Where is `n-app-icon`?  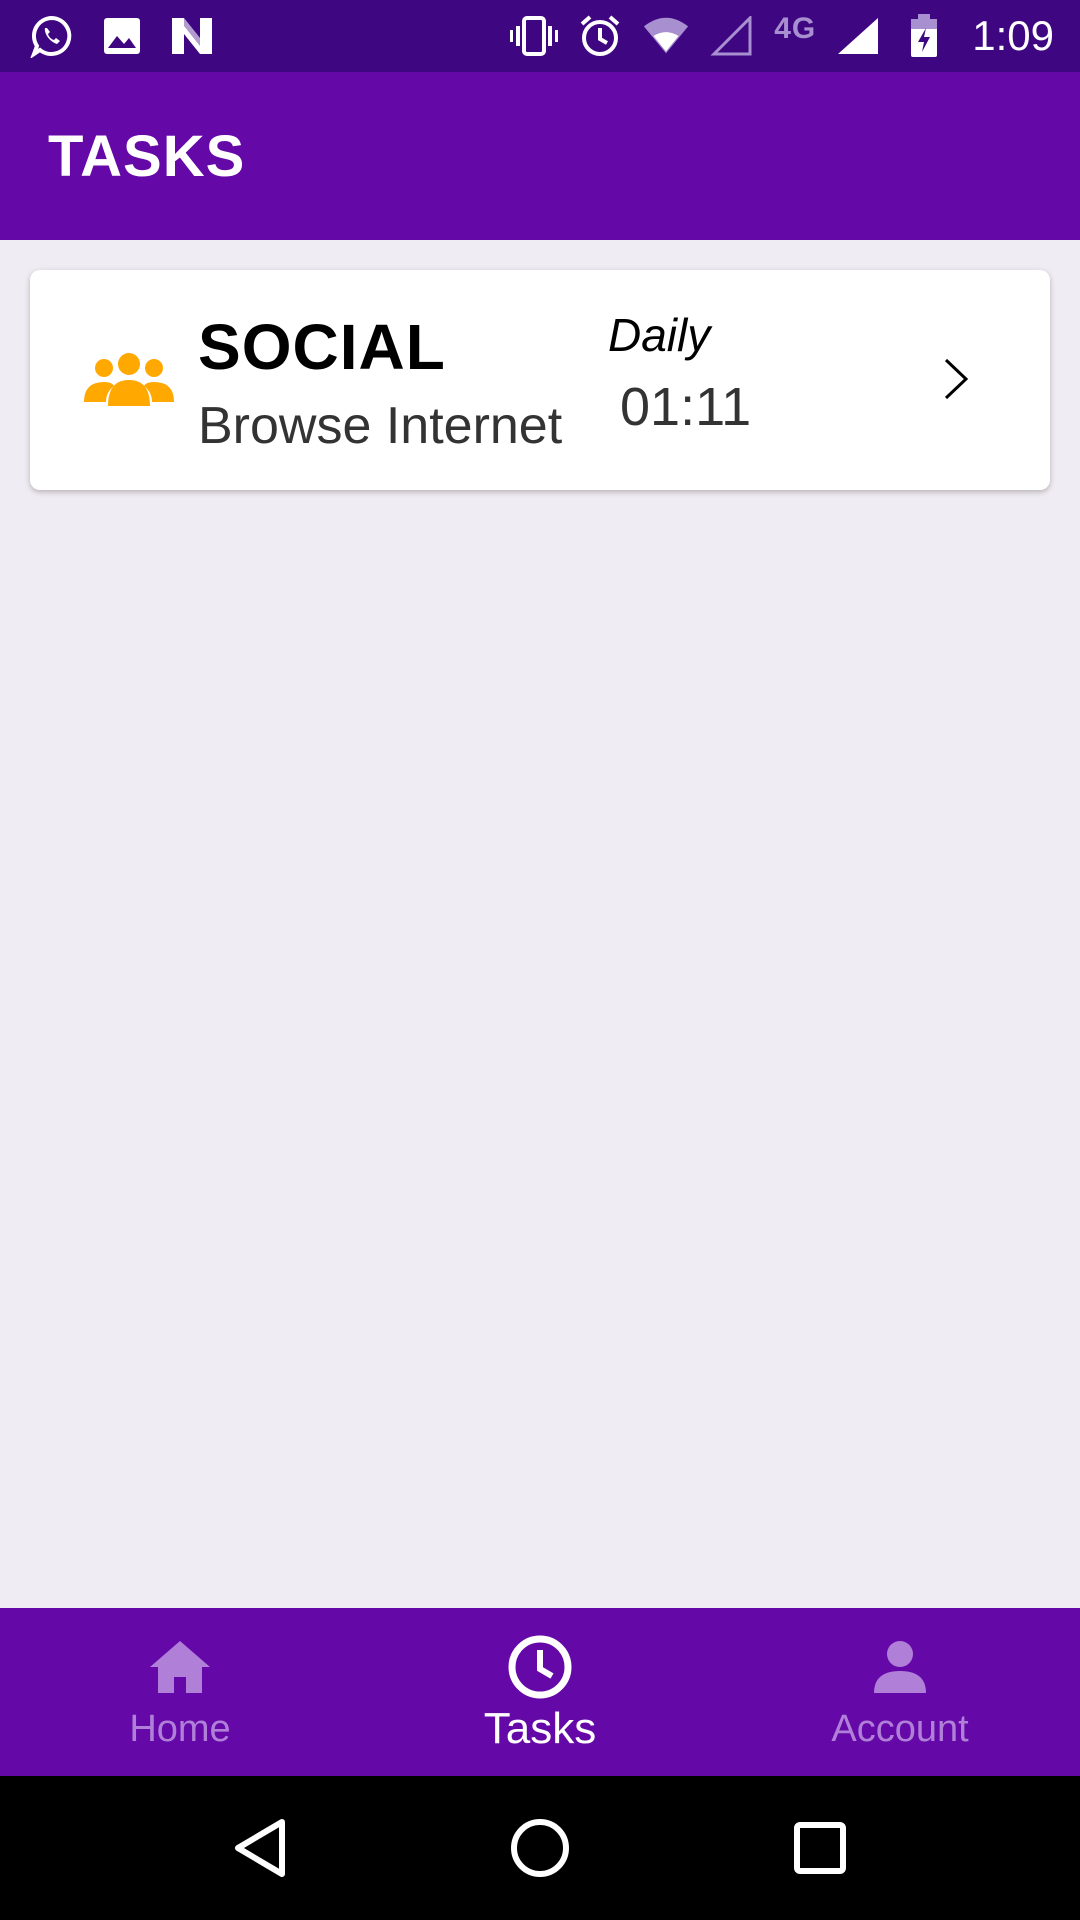
n-app-icon is located at coordinates (192, 36).